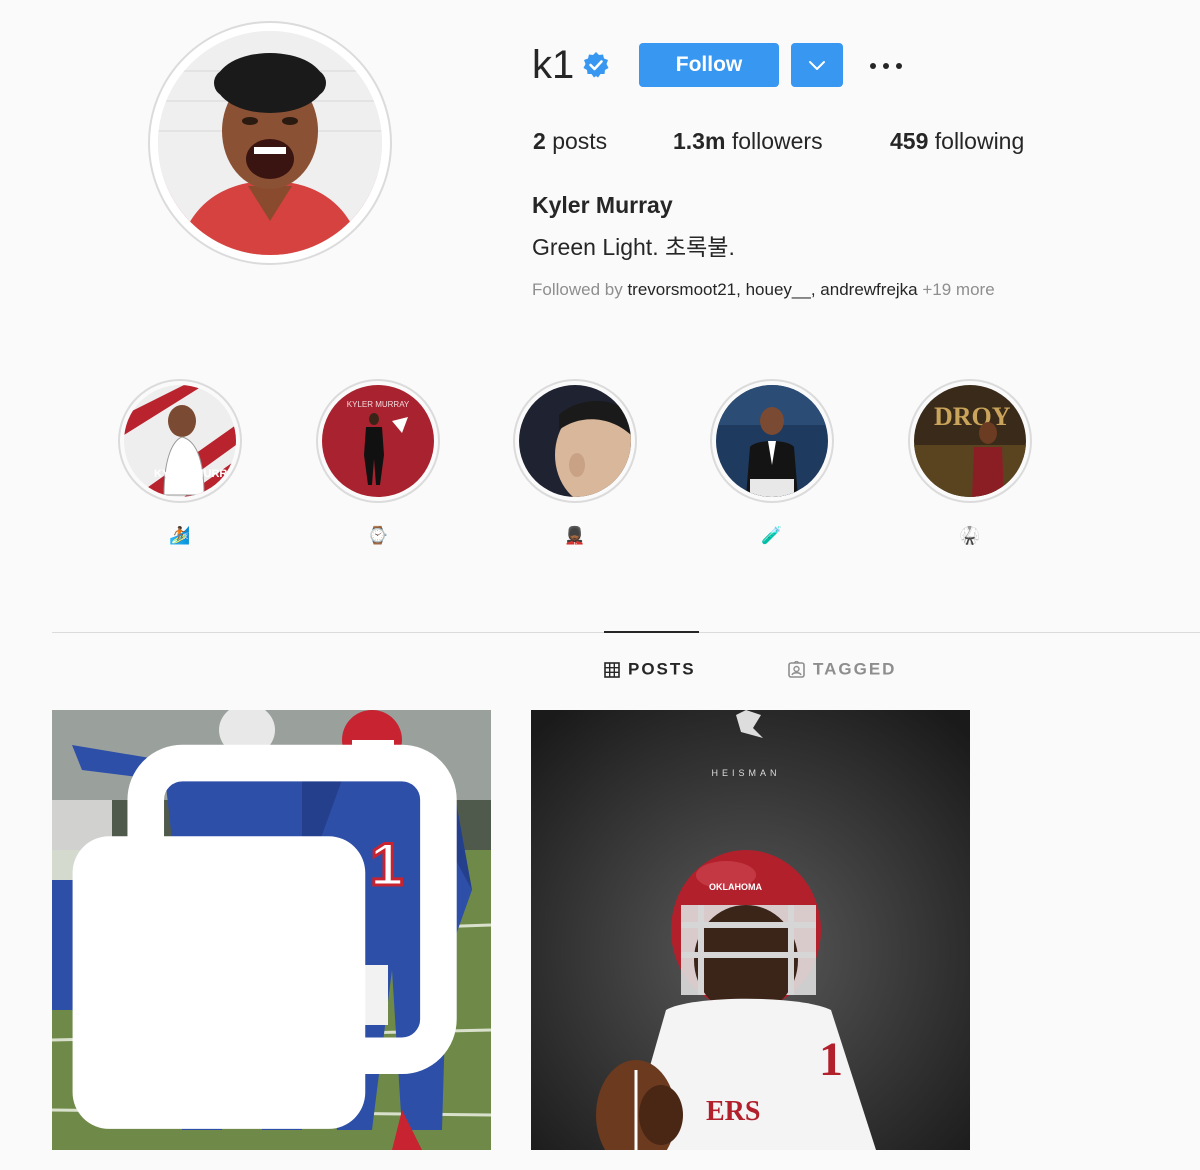  Describe the element at coordinates (958, 289) in the screenshot. I see `followed-by-more: +19 more` at that location.